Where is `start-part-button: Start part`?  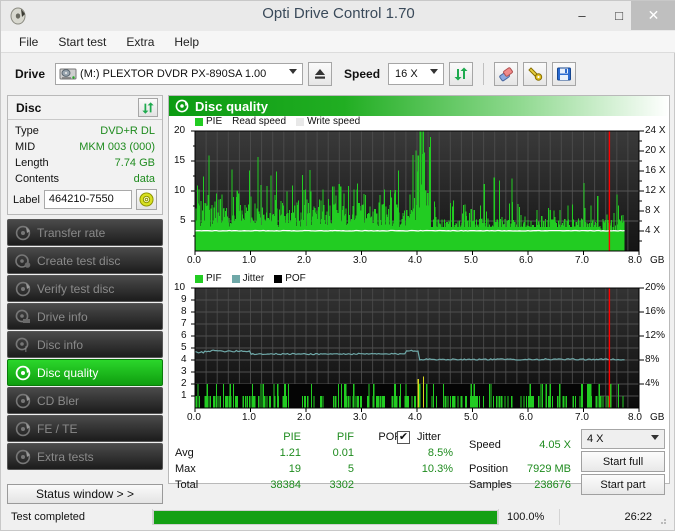 start-part-button: Start part is located at coordinates (623, 484).